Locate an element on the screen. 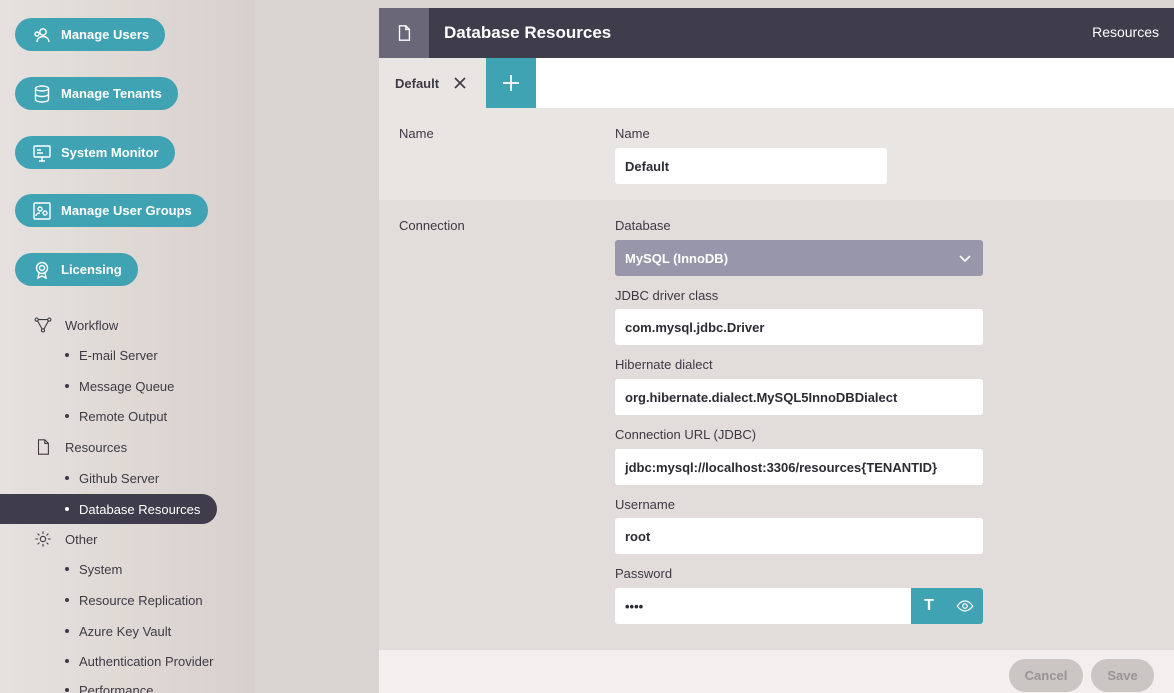 Image resolution: width=1174 pixels, height=693 pixels. user-groups-icon is located at coordinates (42, 211).